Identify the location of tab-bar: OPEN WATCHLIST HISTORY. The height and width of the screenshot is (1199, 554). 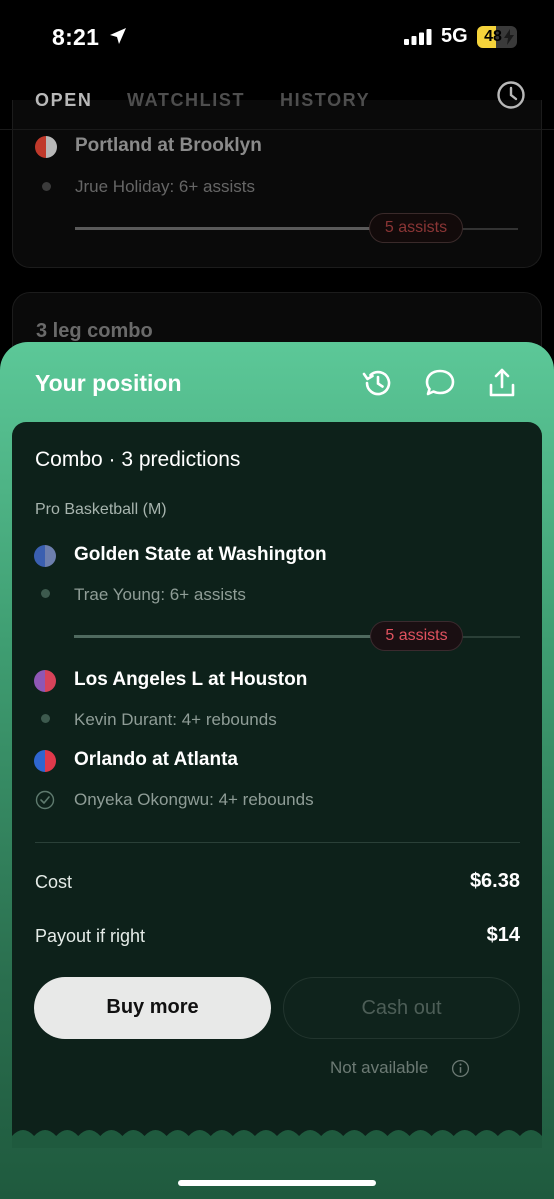
(277, 107).